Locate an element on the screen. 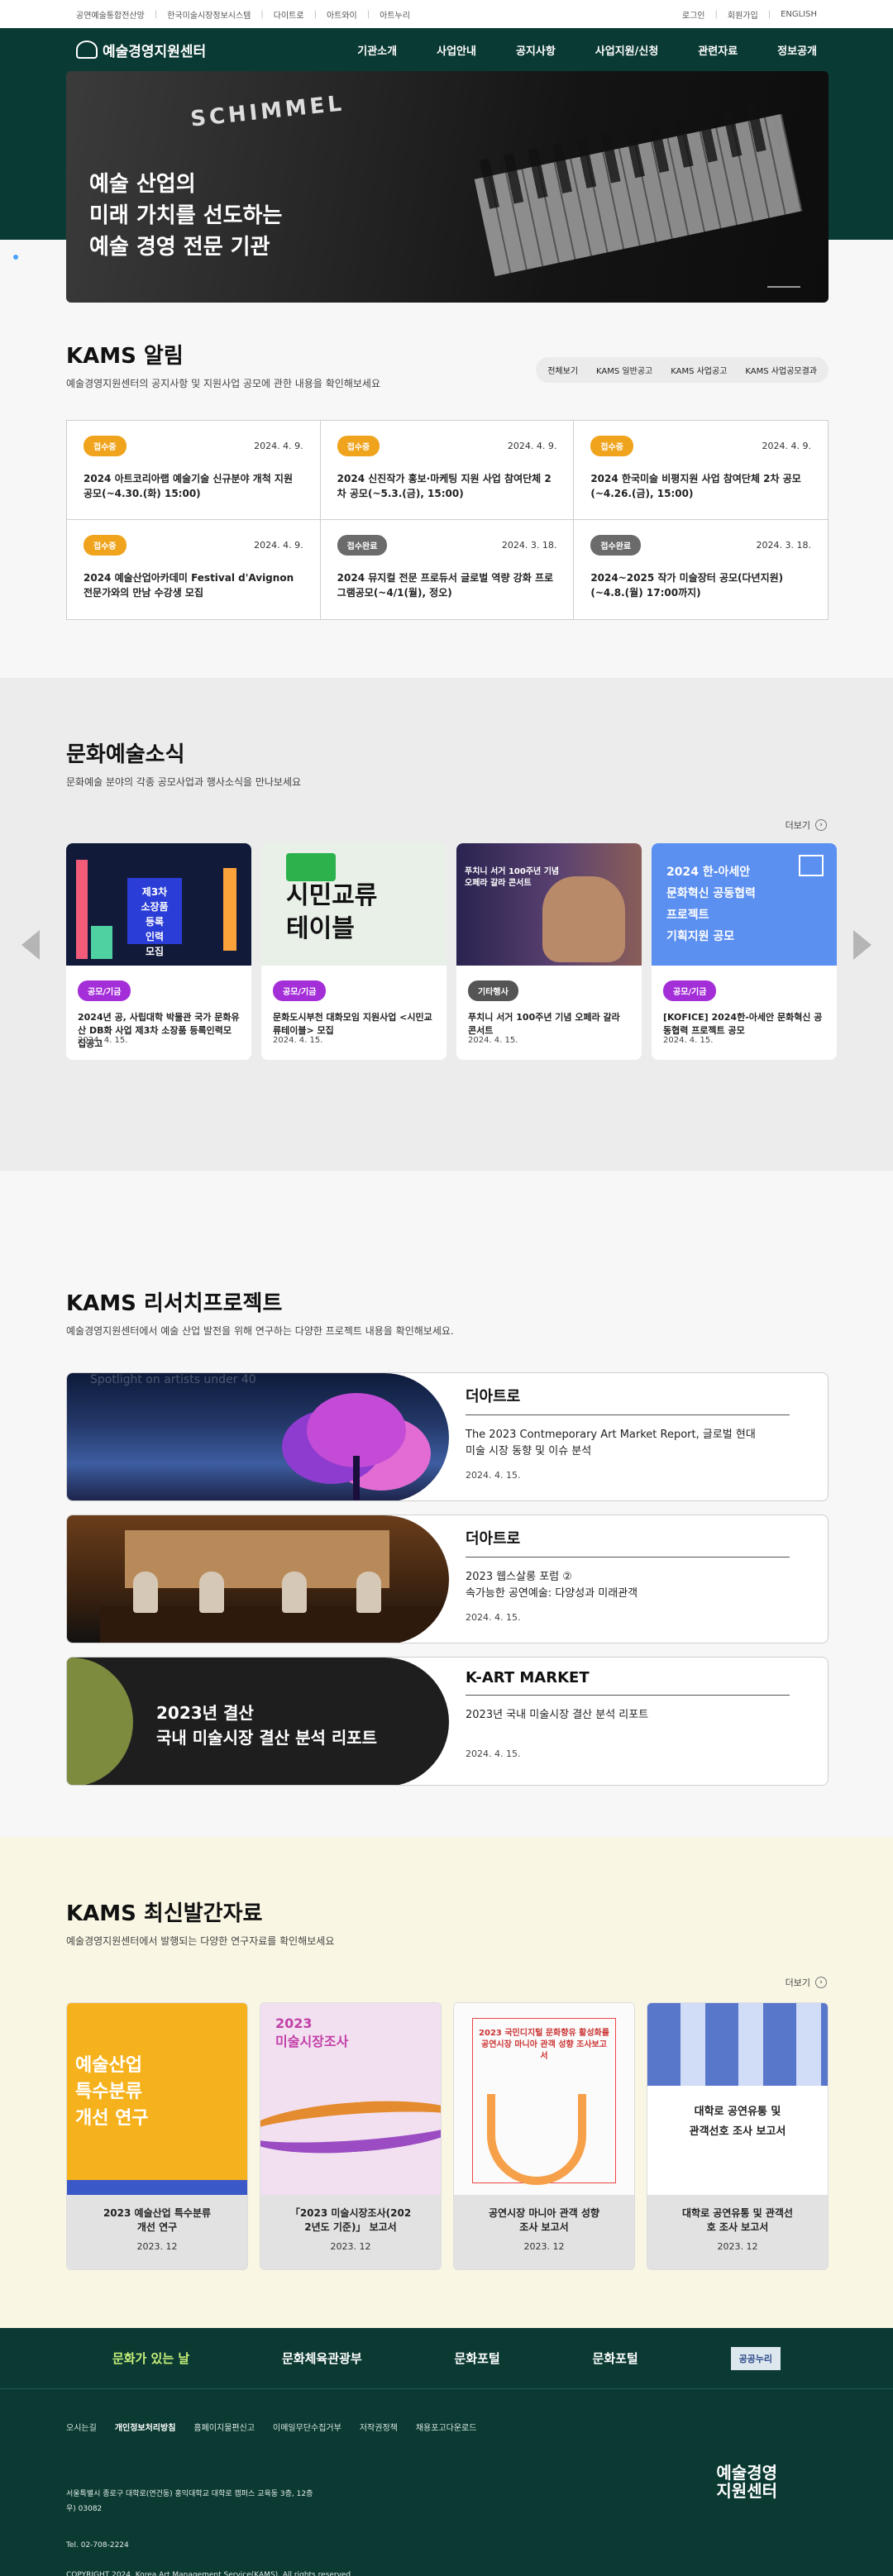 Image resolution: width=893 pixels, height=2576 pixels. card-date: 2024. 4. 15. is located at coordinates (688, 1040).